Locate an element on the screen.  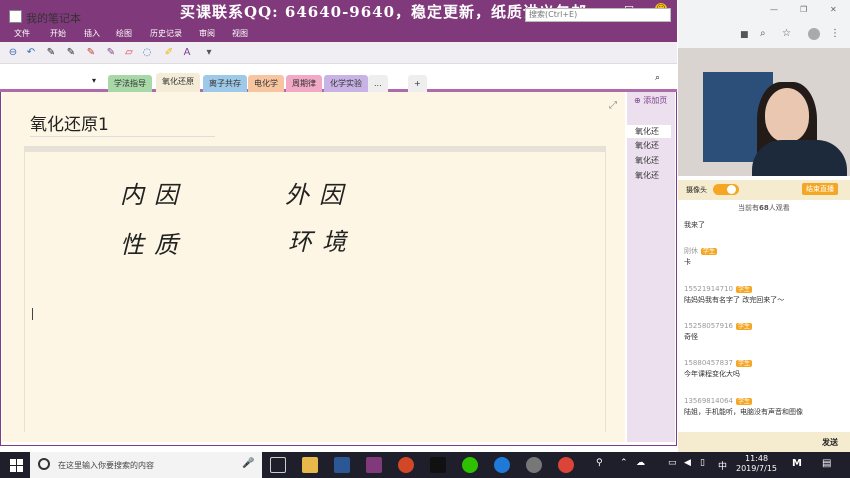
search-input: 搜索(Ctrl+E) is located at coordinates (598, 15).